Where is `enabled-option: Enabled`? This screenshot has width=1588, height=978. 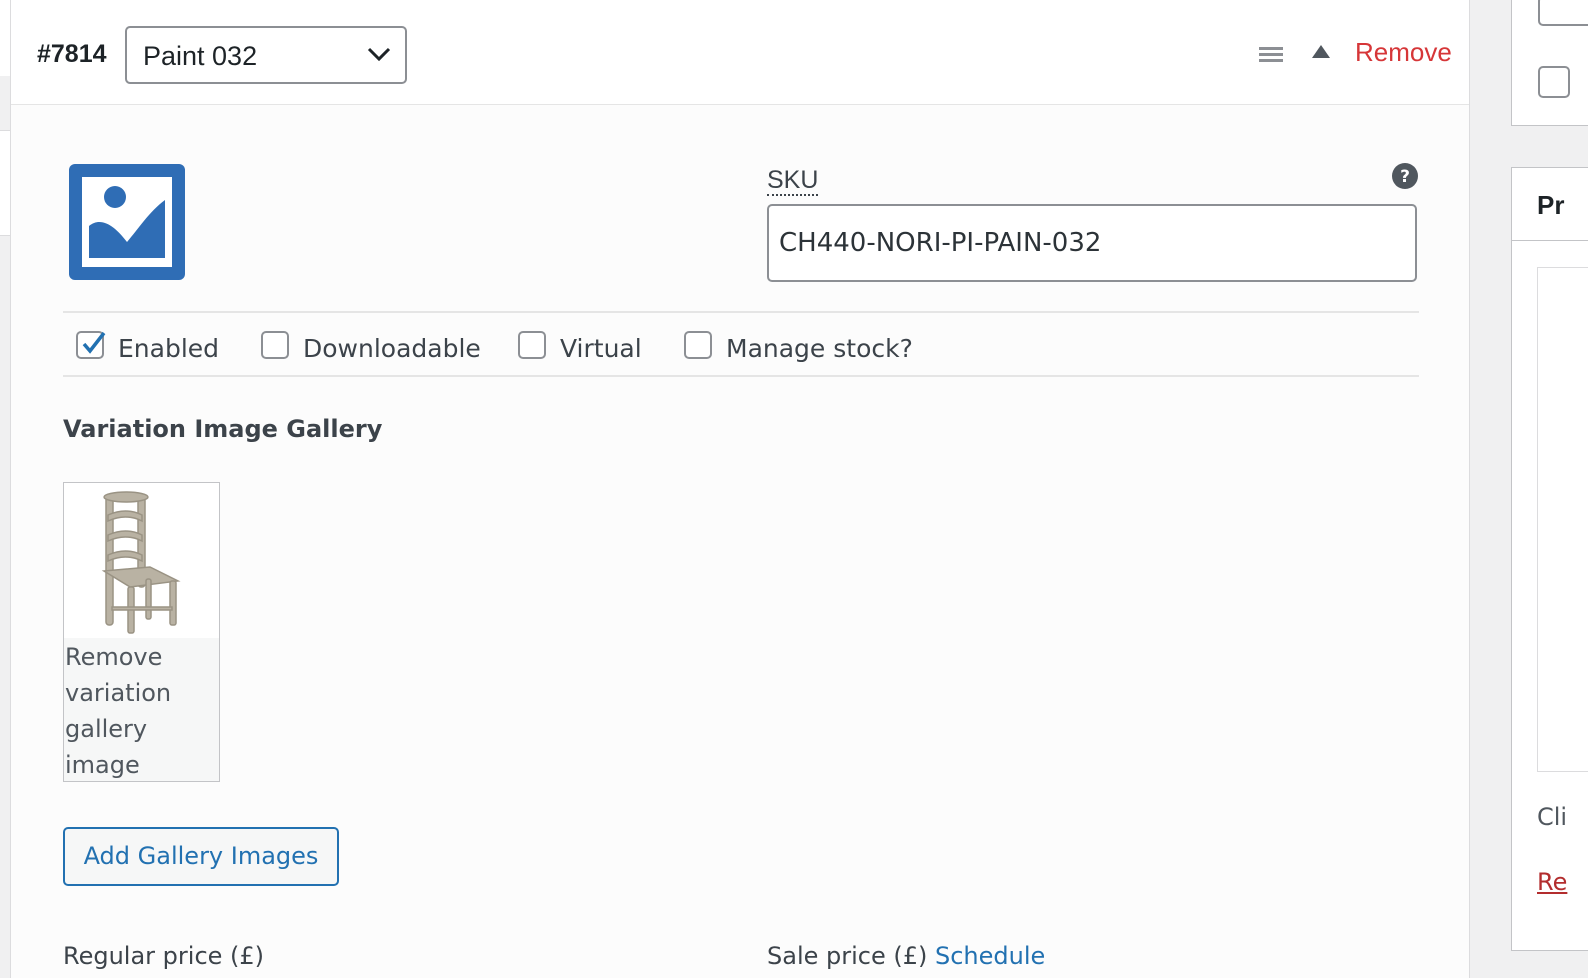
enabled-option: Enabled is located at coordinates (147, 345).